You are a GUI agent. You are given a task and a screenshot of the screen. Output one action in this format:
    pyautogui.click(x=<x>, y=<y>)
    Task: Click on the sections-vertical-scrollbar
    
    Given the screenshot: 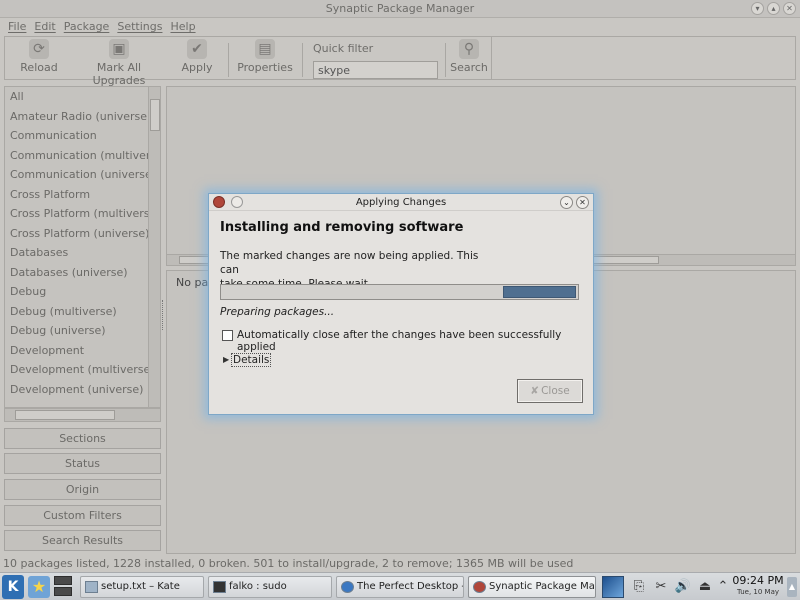 What is the action you would take?
    pyautogui.click(x=154, y=247)
    